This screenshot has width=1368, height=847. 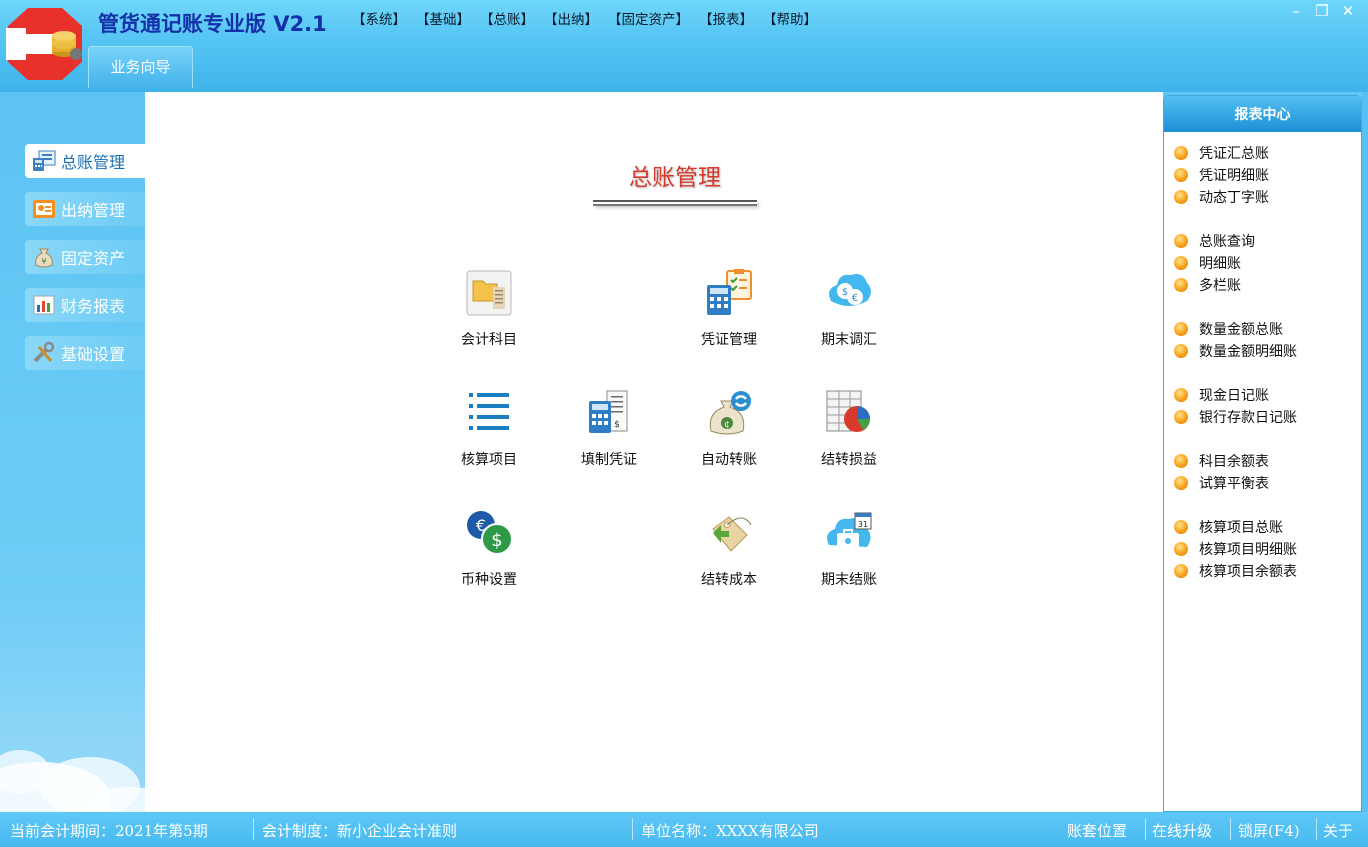 What do you see at coordinates (729, 557) in the screenshot?
I see `tile-cost-transfer: 结转成本` at bounding box center [729, 557].